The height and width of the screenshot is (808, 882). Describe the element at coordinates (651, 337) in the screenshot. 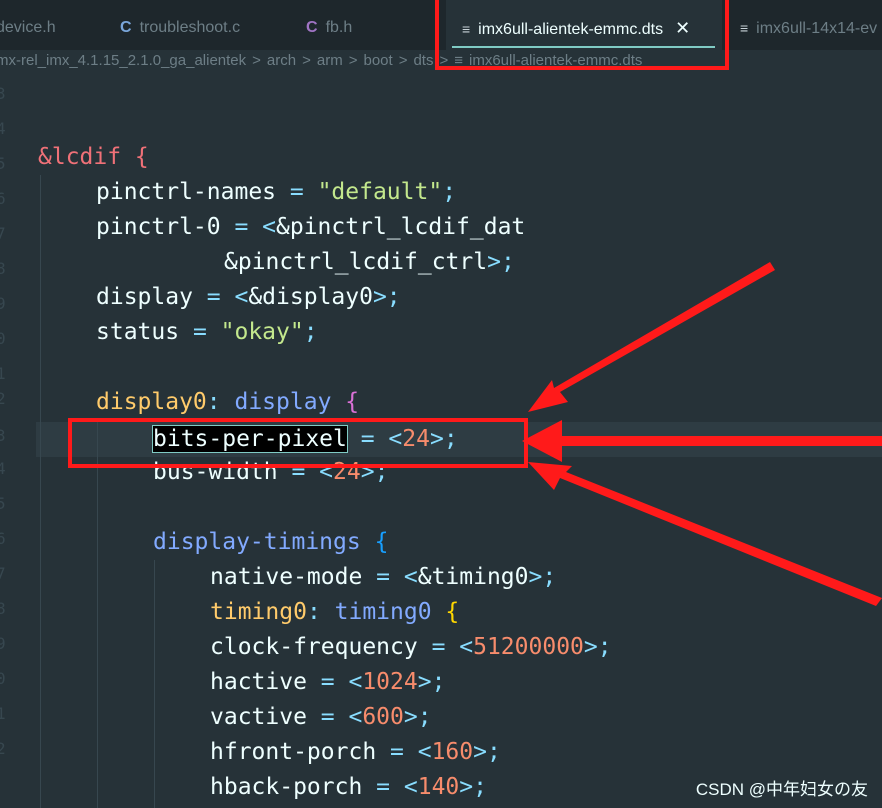

I see `arrow-upper` at that location.